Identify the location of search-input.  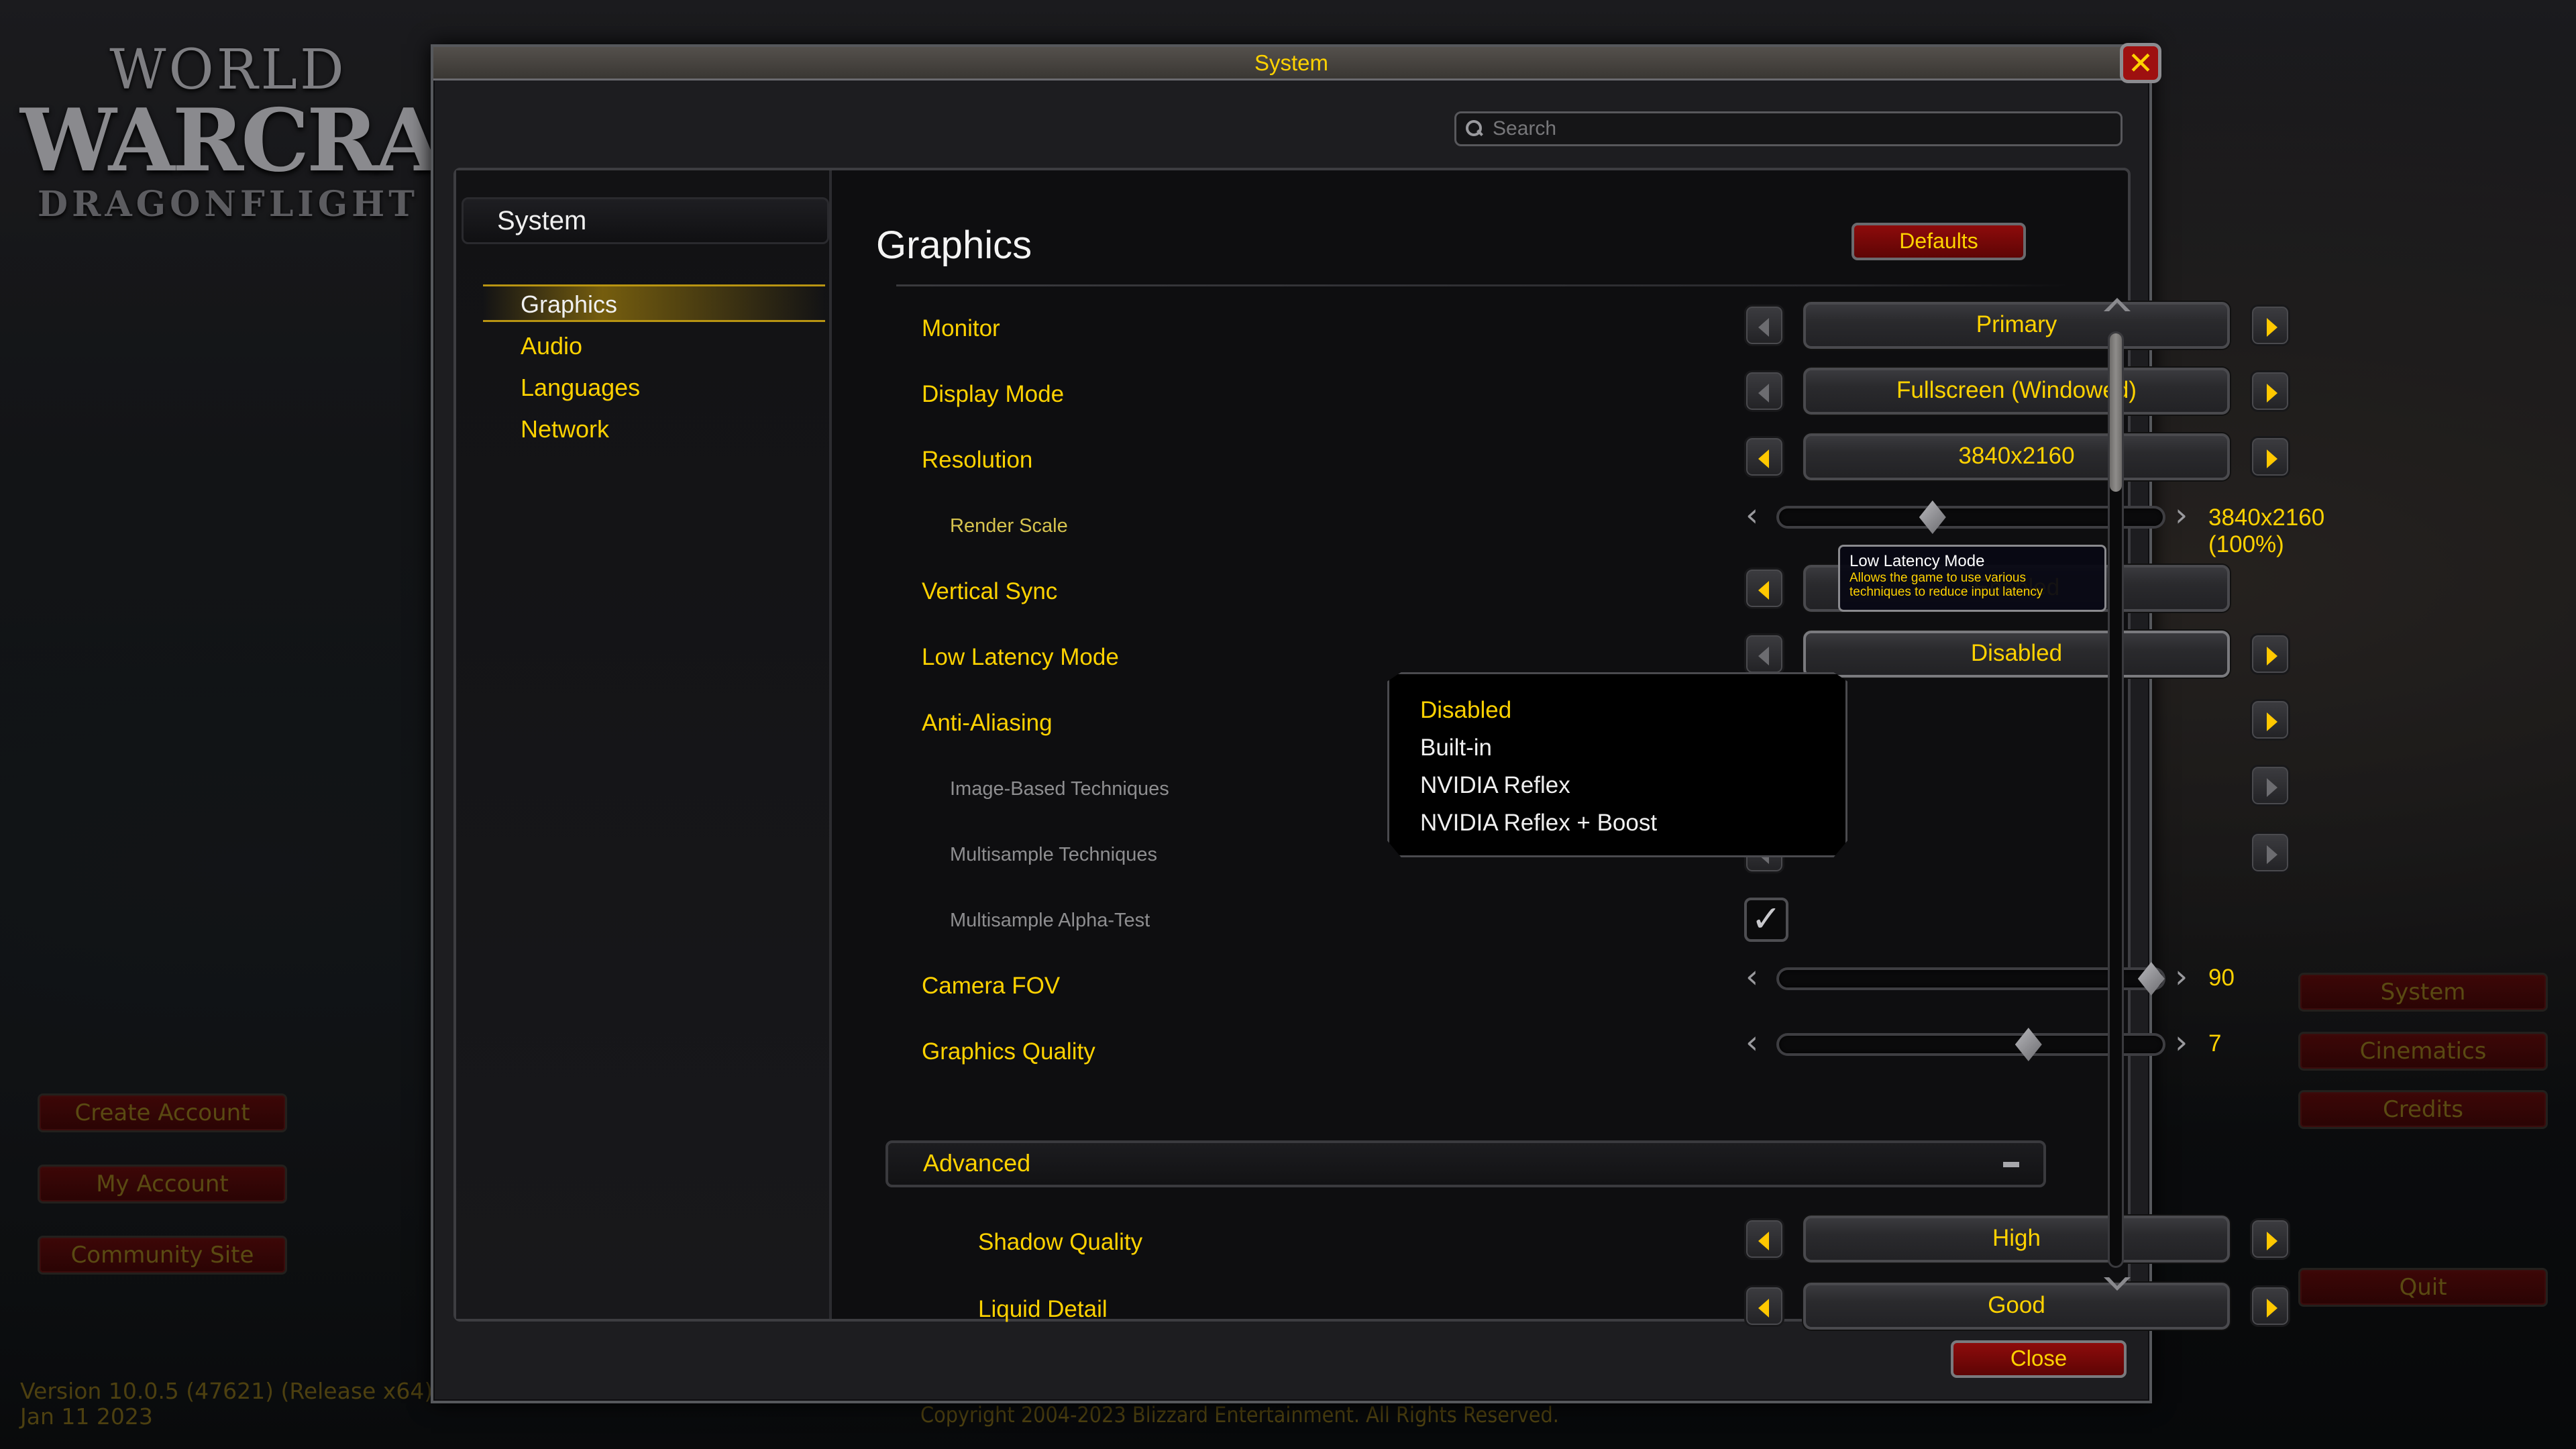
(1794, 128).